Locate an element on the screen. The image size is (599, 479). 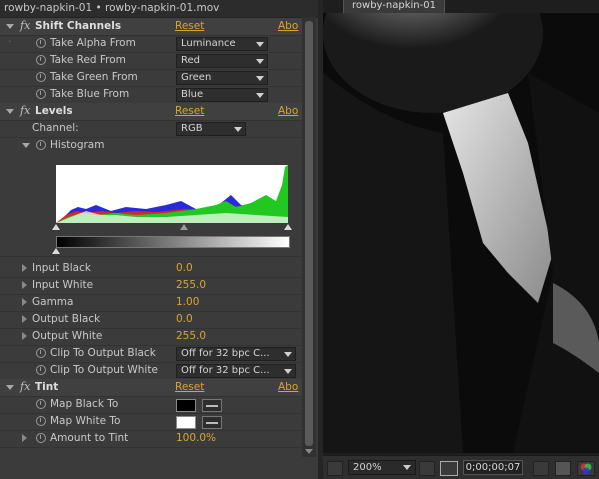
property-row: Output Black 0.0 is located at coordinates (151, 320).